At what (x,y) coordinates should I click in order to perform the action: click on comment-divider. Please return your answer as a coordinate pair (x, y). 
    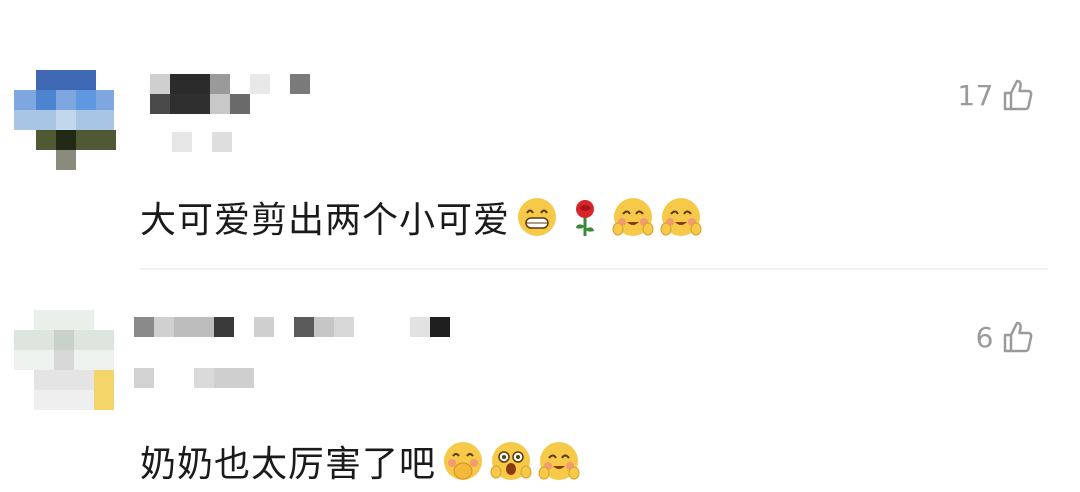
    Looking at the image, I should click on (594, 269).